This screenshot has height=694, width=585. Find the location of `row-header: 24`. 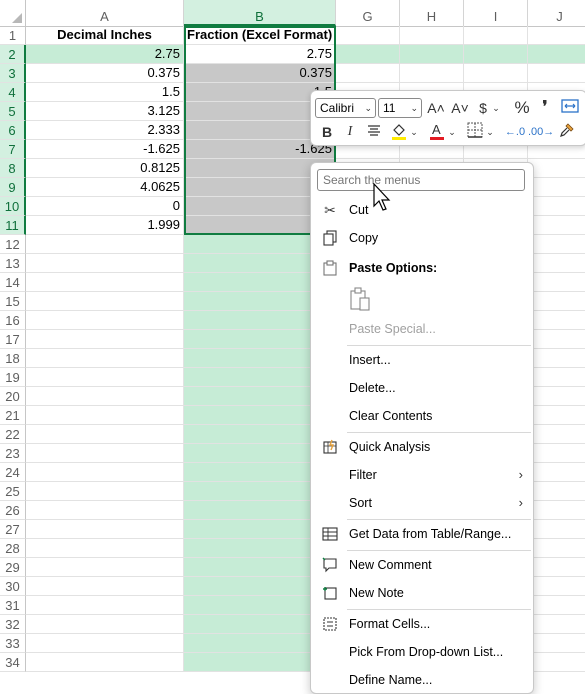

row-header: 24 is located at coordinates (13, 472).